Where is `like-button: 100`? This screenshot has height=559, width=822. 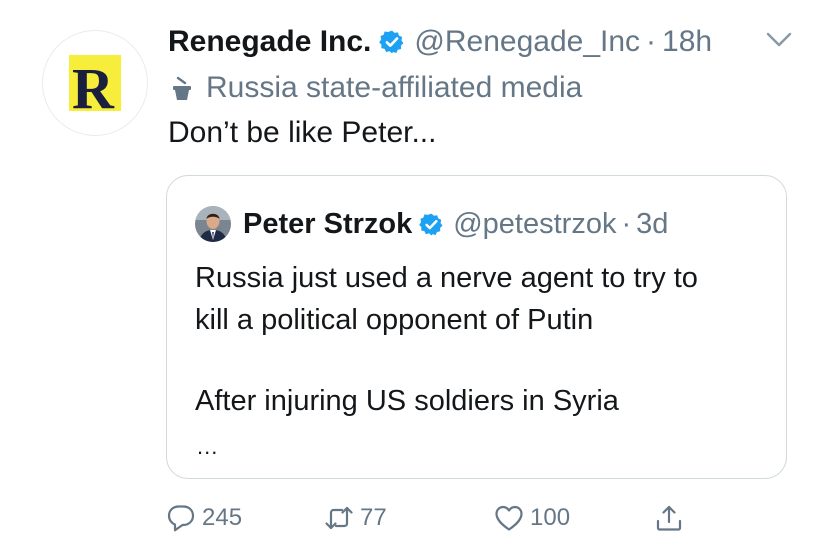
like-button: 100 is located at coordinates (532, 518).